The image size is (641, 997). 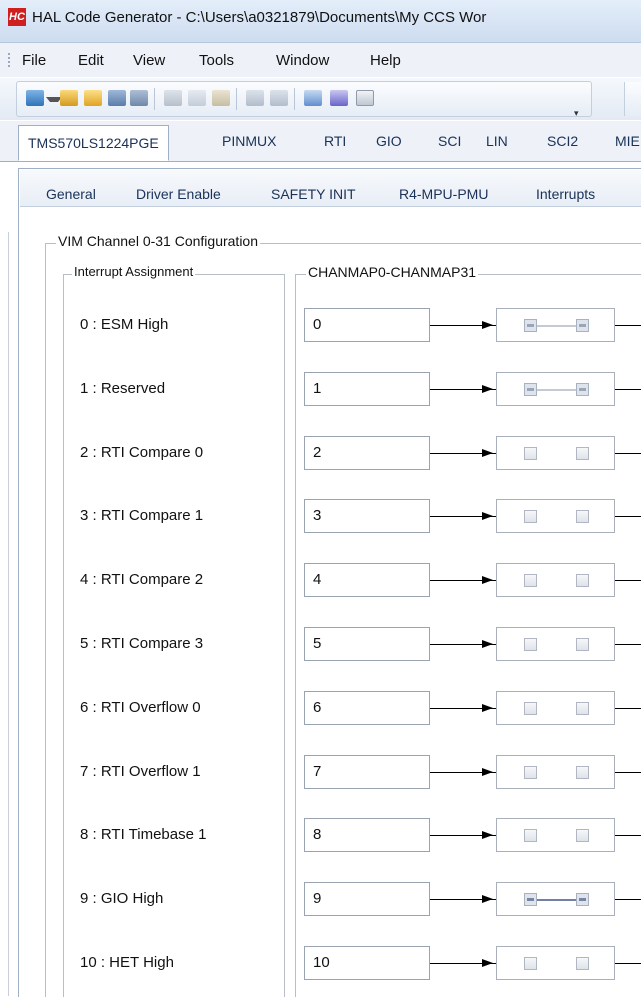 What do you see at coordinates (34, 60) in the screenshot?
I see `menu-file: File` at bounding box center [34, 60].